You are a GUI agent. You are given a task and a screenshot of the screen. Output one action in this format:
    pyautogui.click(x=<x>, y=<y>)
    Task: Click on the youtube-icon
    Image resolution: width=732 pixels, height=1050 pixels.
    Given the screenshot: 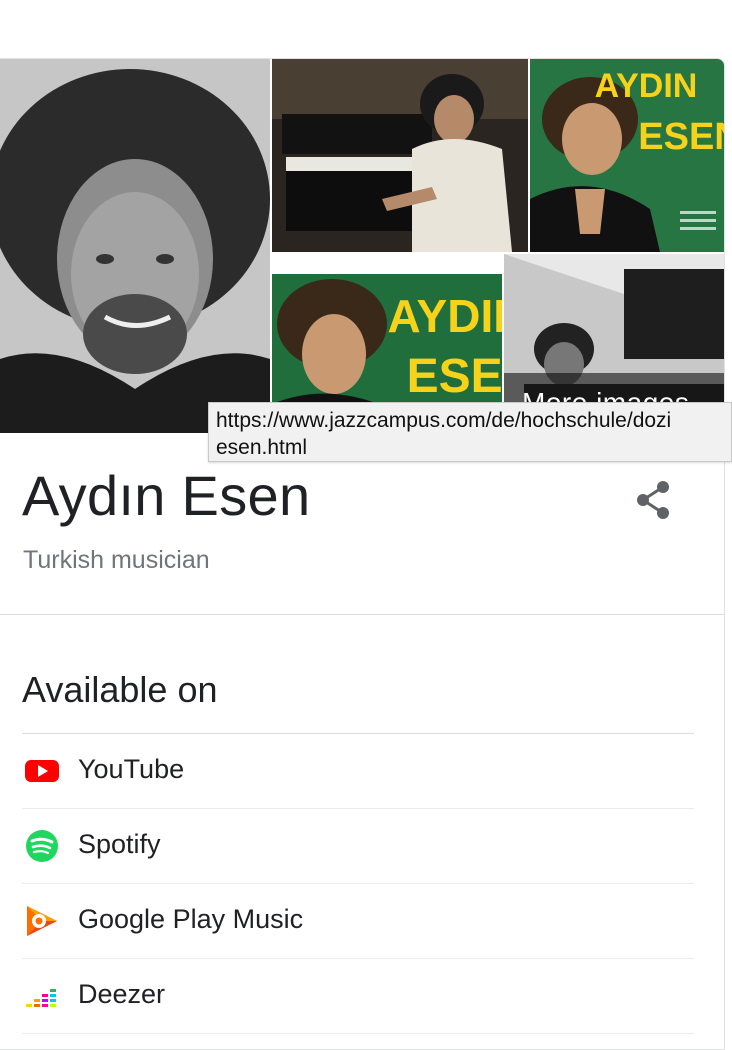 What is the action you would take?
    pyautogui.click(x=42, y=771)
    